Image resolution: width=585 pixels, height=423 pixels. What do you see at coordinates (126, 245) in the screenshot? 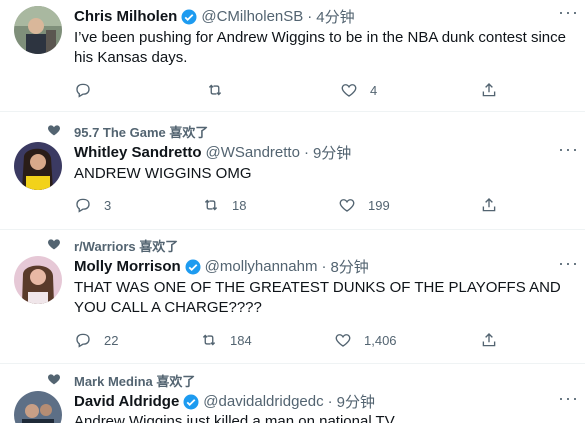
I see `social-context: r/Warriors 喜欢了` at bounding box center [126, 245].